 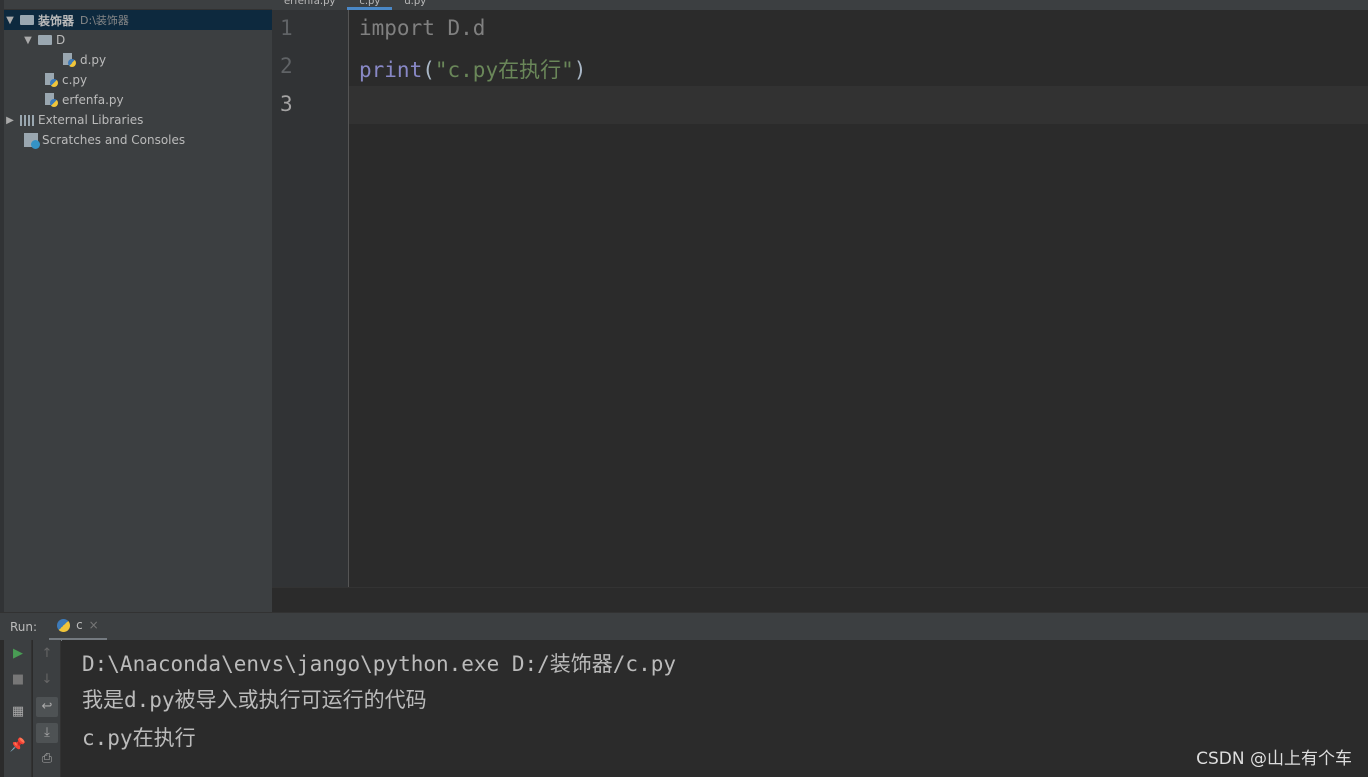 What do you see at coordinates (32, 141) in the screenshot?
I see `scratches-icon` at bounding box center [32, 141].